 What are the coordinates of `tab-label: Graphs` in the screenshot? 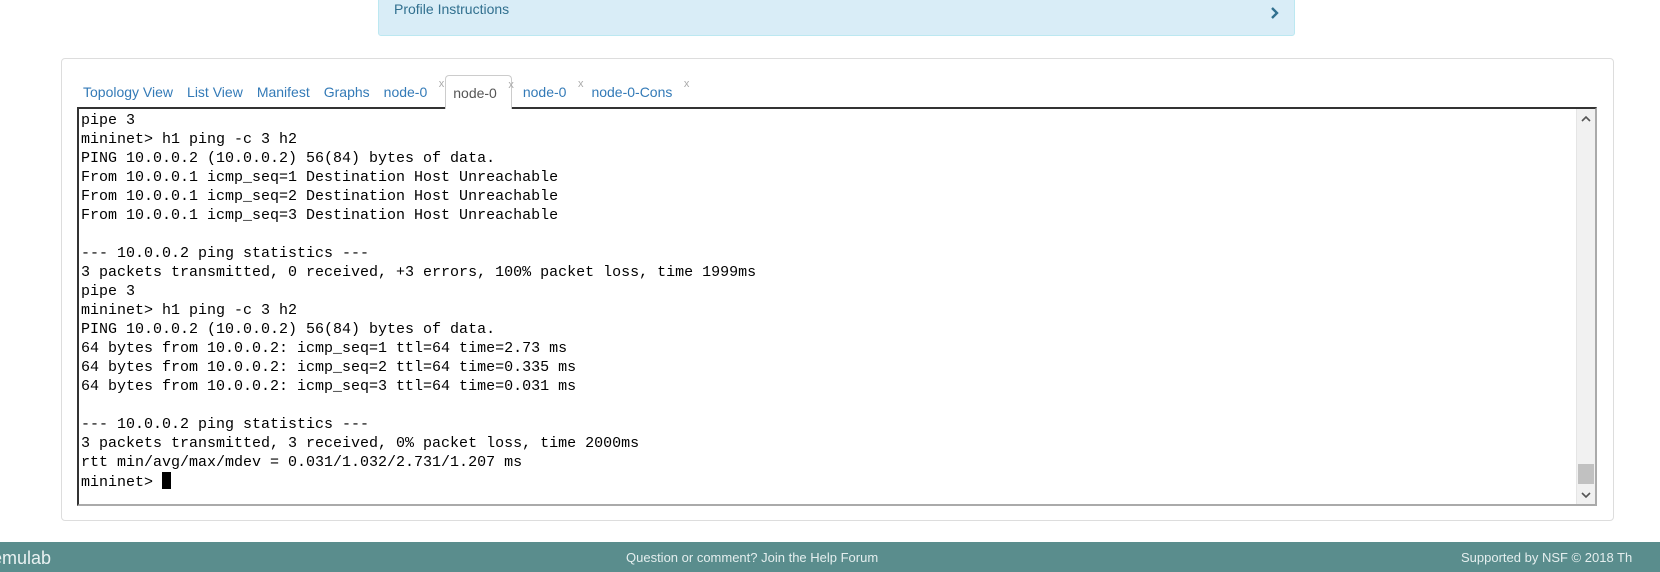 It's located at (346, 92).